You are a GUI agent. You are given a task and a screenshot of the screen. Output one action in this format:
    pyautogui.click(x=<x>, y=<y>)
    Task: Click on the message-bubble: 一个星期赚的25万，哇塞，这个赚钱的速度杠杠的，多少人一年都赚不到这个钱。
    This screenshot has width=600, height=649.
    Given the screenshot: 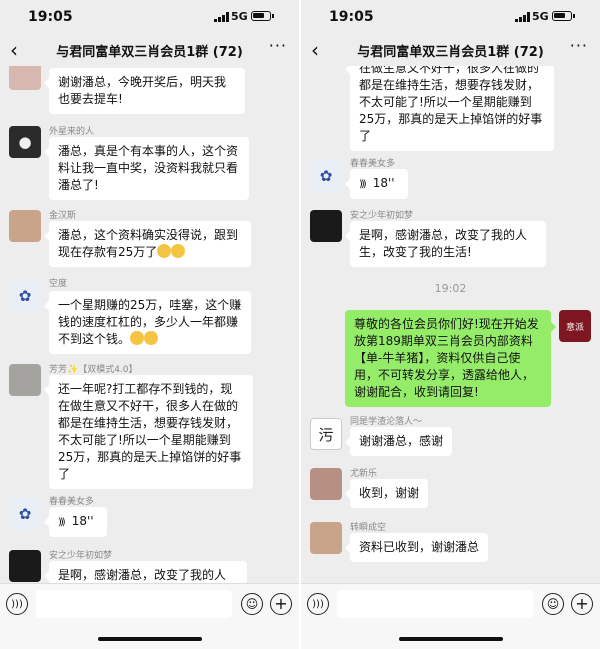 What is the action you would take?
    pyautogui.click(x=147, y=322)
    